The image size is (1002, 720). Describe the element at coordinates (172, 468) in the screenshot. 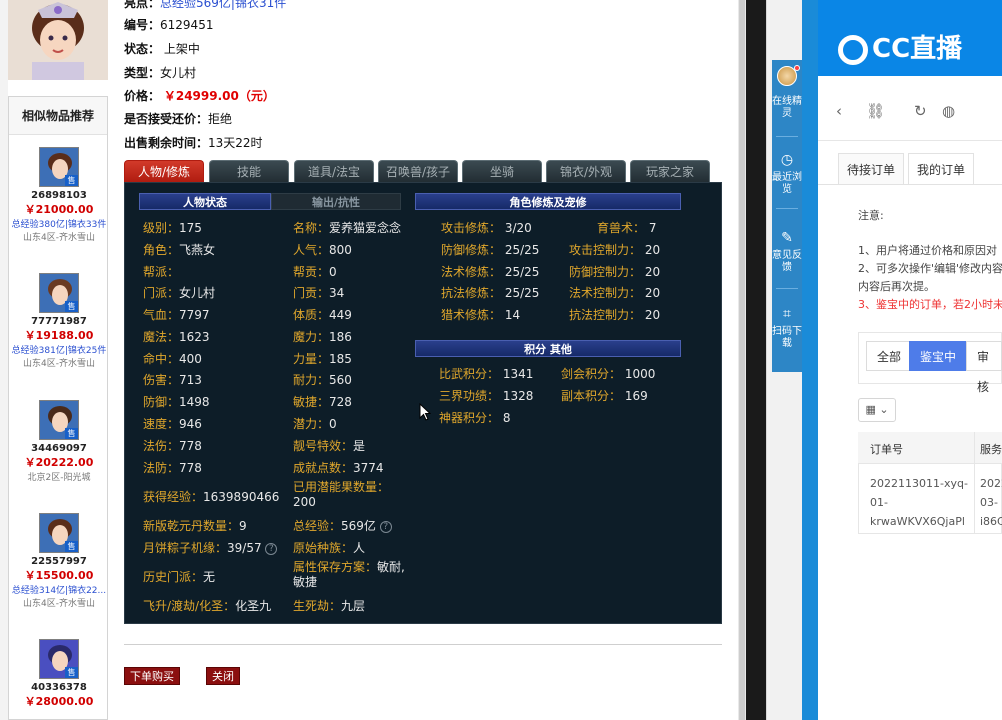

I see `stat-magic-defense: 法防：778` at that location.